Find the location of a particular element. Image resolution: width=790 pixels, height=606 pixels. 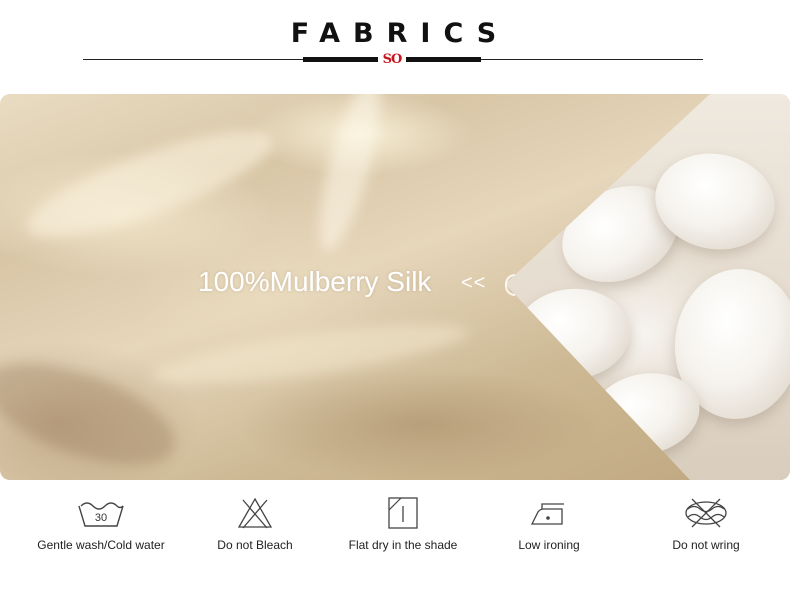

hero-headline: 100%Mulberry Silk is located at coordinates (315, 281).